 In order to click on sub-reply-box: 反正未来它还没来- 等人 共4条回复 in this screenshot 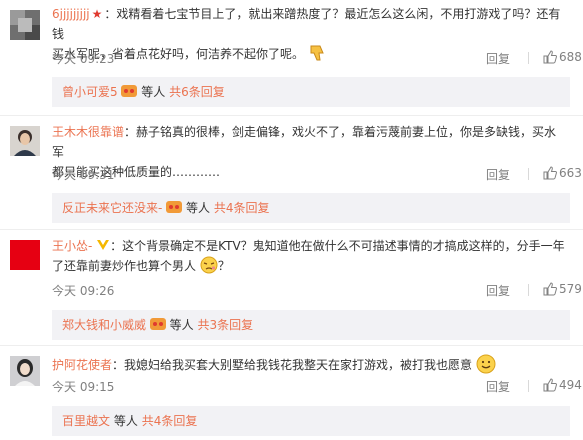, I will do `click(311, 208)`.